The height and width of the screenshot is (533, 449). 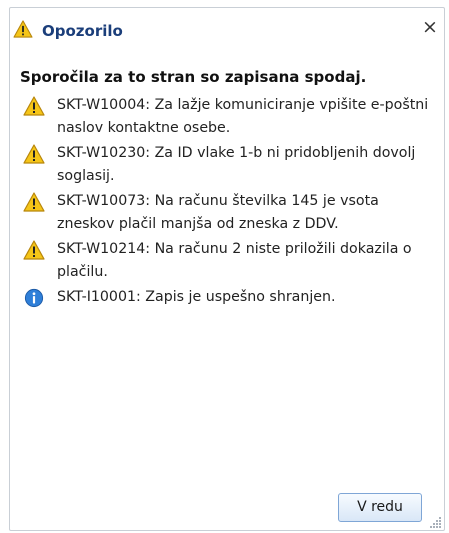 I want to click on message-text: SKT-I10001: Zapis je uspešno shranjen., so click(x=196, y=297).